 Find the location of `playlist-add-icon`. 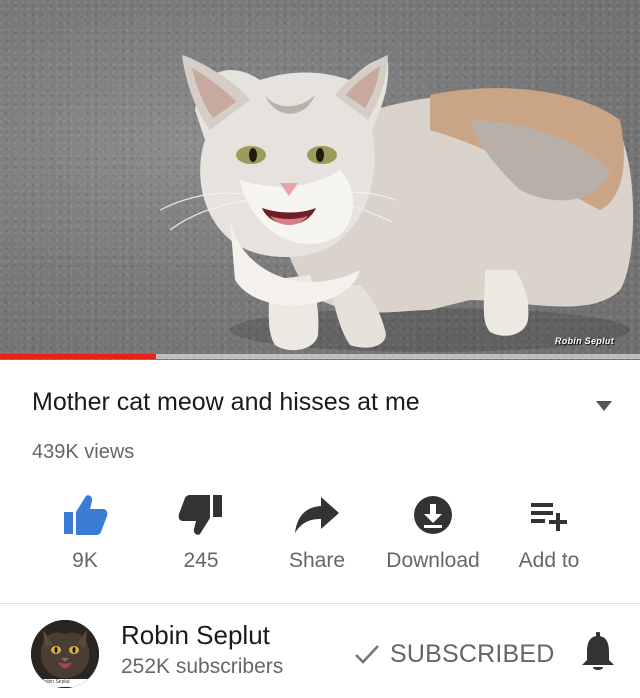

playlist-add-icon is located at coordinates (549, 515).